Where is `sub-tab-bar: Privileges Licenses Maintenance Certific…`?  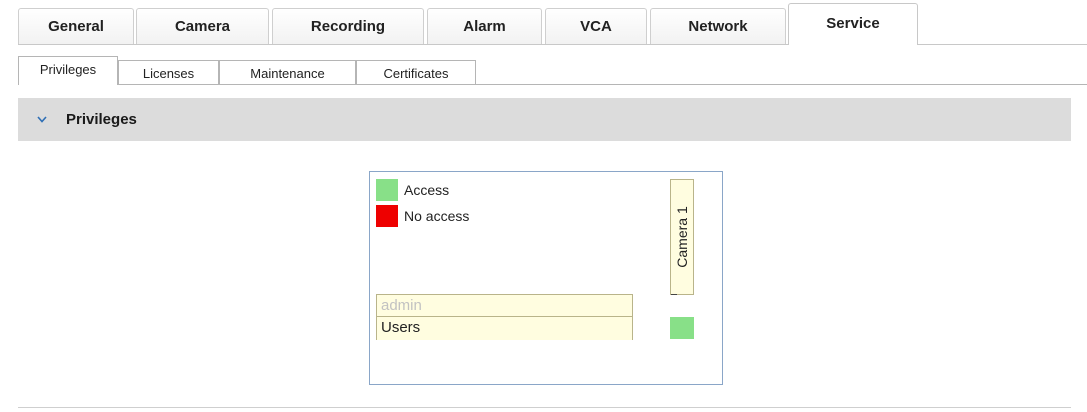 sub-tab-bar: Privileges Licenses Maintenance Certific… is located at coordinates (543, 70).